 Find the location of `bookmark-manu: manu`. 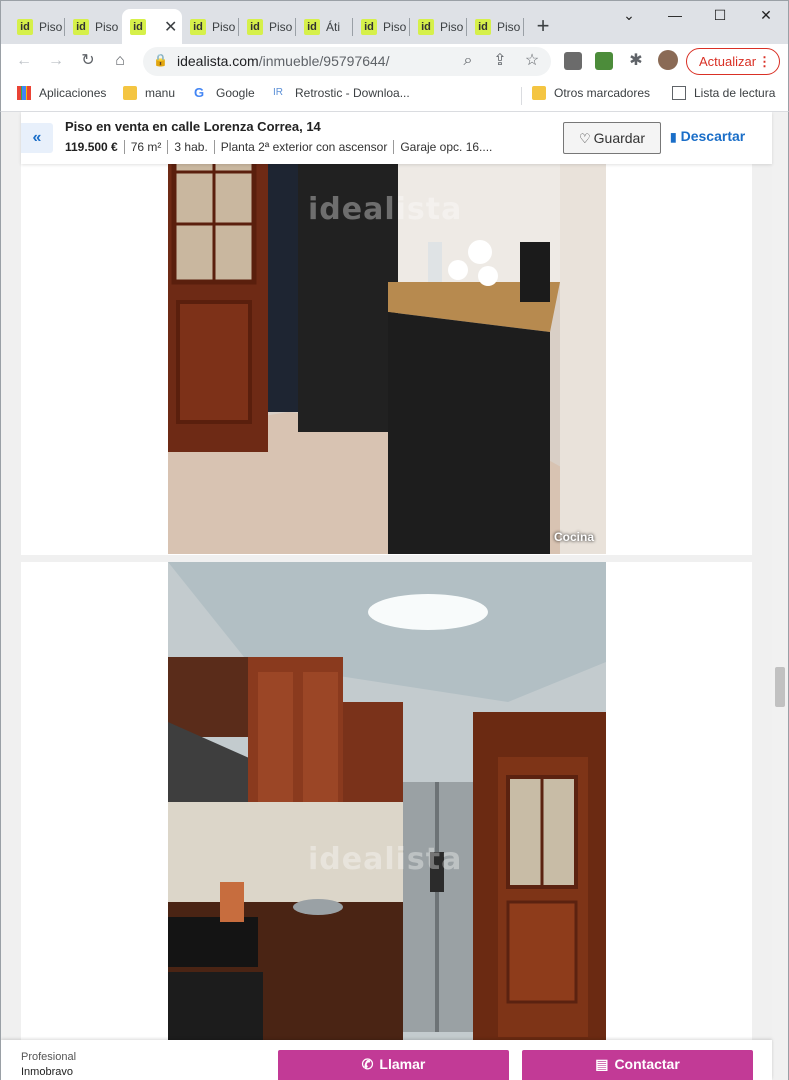

bookmark-manu: manu is located at coordinates (149, 93).